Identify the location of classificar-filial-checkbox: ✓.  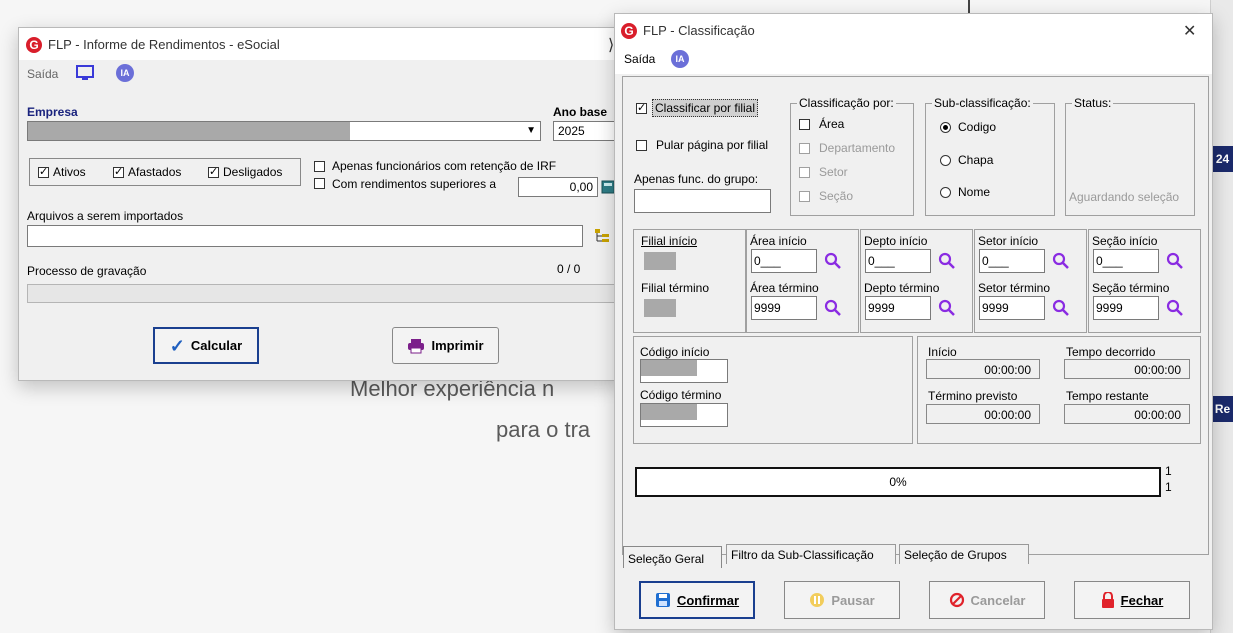
(641, 108).